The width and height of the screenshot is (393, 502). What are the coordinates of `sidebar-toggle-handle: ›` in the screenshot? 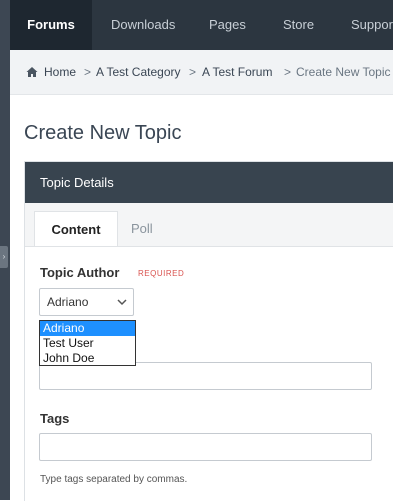 It's located at (4, 257).